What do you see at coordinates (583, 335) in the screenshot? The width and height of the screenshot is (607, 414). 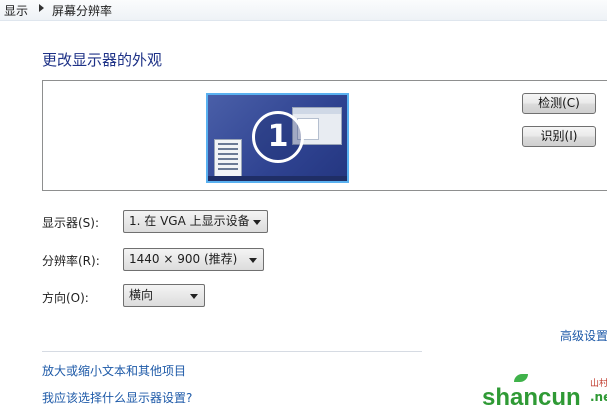 I see `advanced-settings-link: 高级设置` at bounding box center [583, 335].